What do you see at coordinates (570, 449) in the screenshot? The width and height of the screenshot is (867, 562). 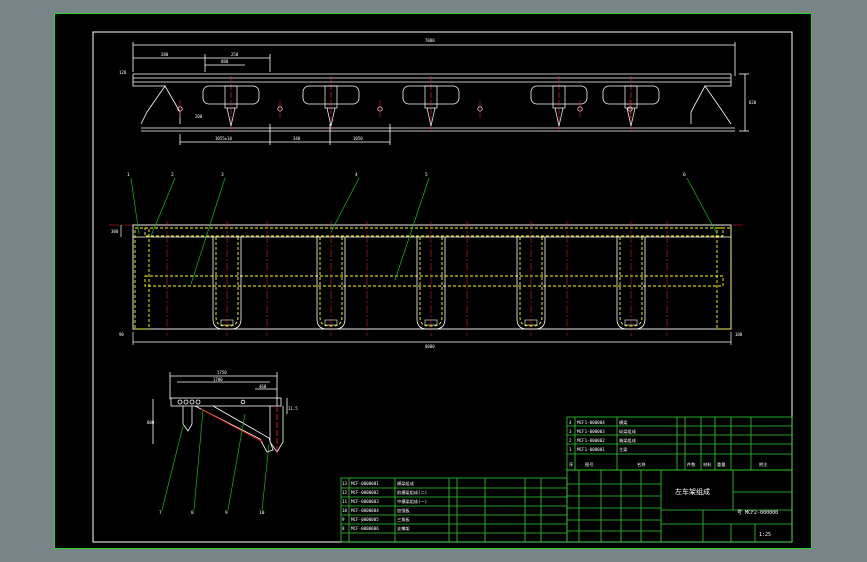 I see `svg-text: 1` at bounding box center [570, 449].